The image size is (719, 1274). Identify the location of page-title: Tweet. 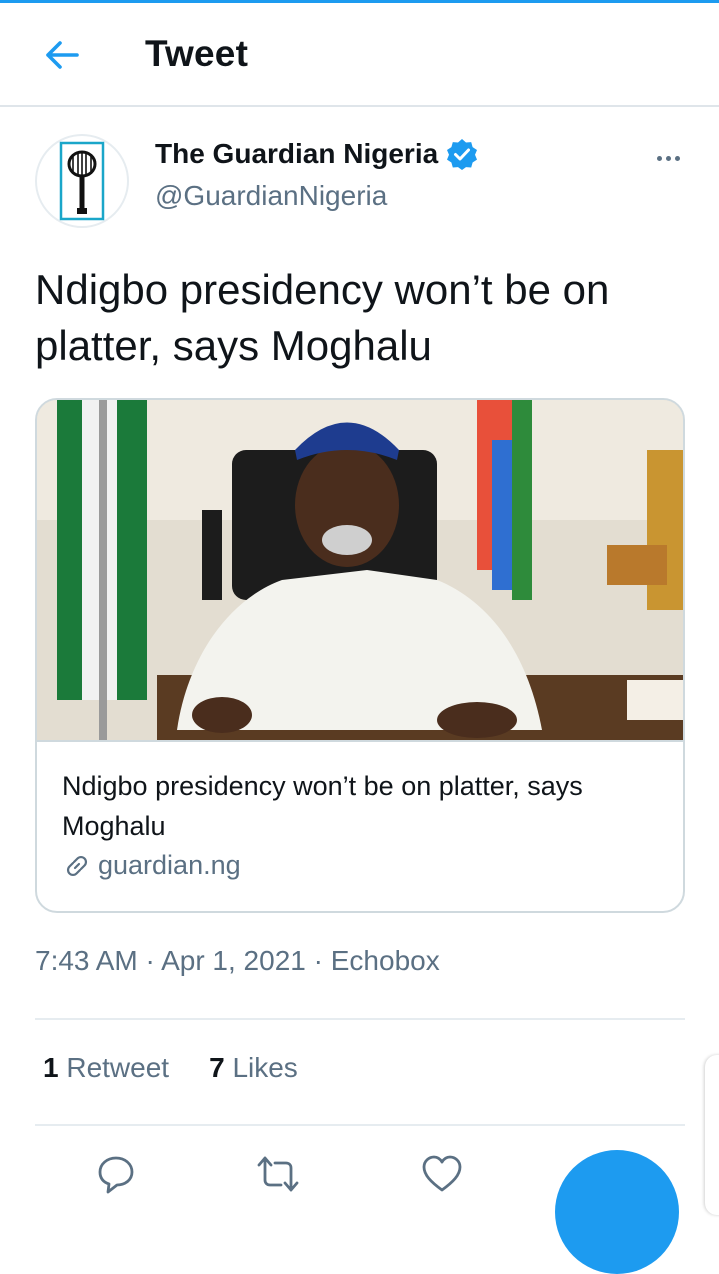
(197, 53).